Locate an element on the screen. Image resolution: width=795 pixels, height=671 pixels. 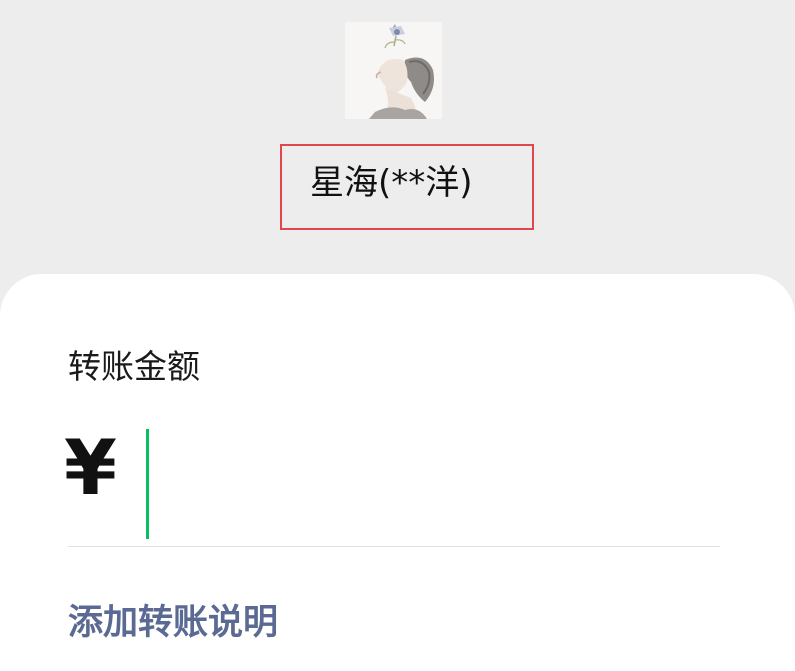
add-transfer-note-link: 添加转账说明 is located at coordinates (173, 623).